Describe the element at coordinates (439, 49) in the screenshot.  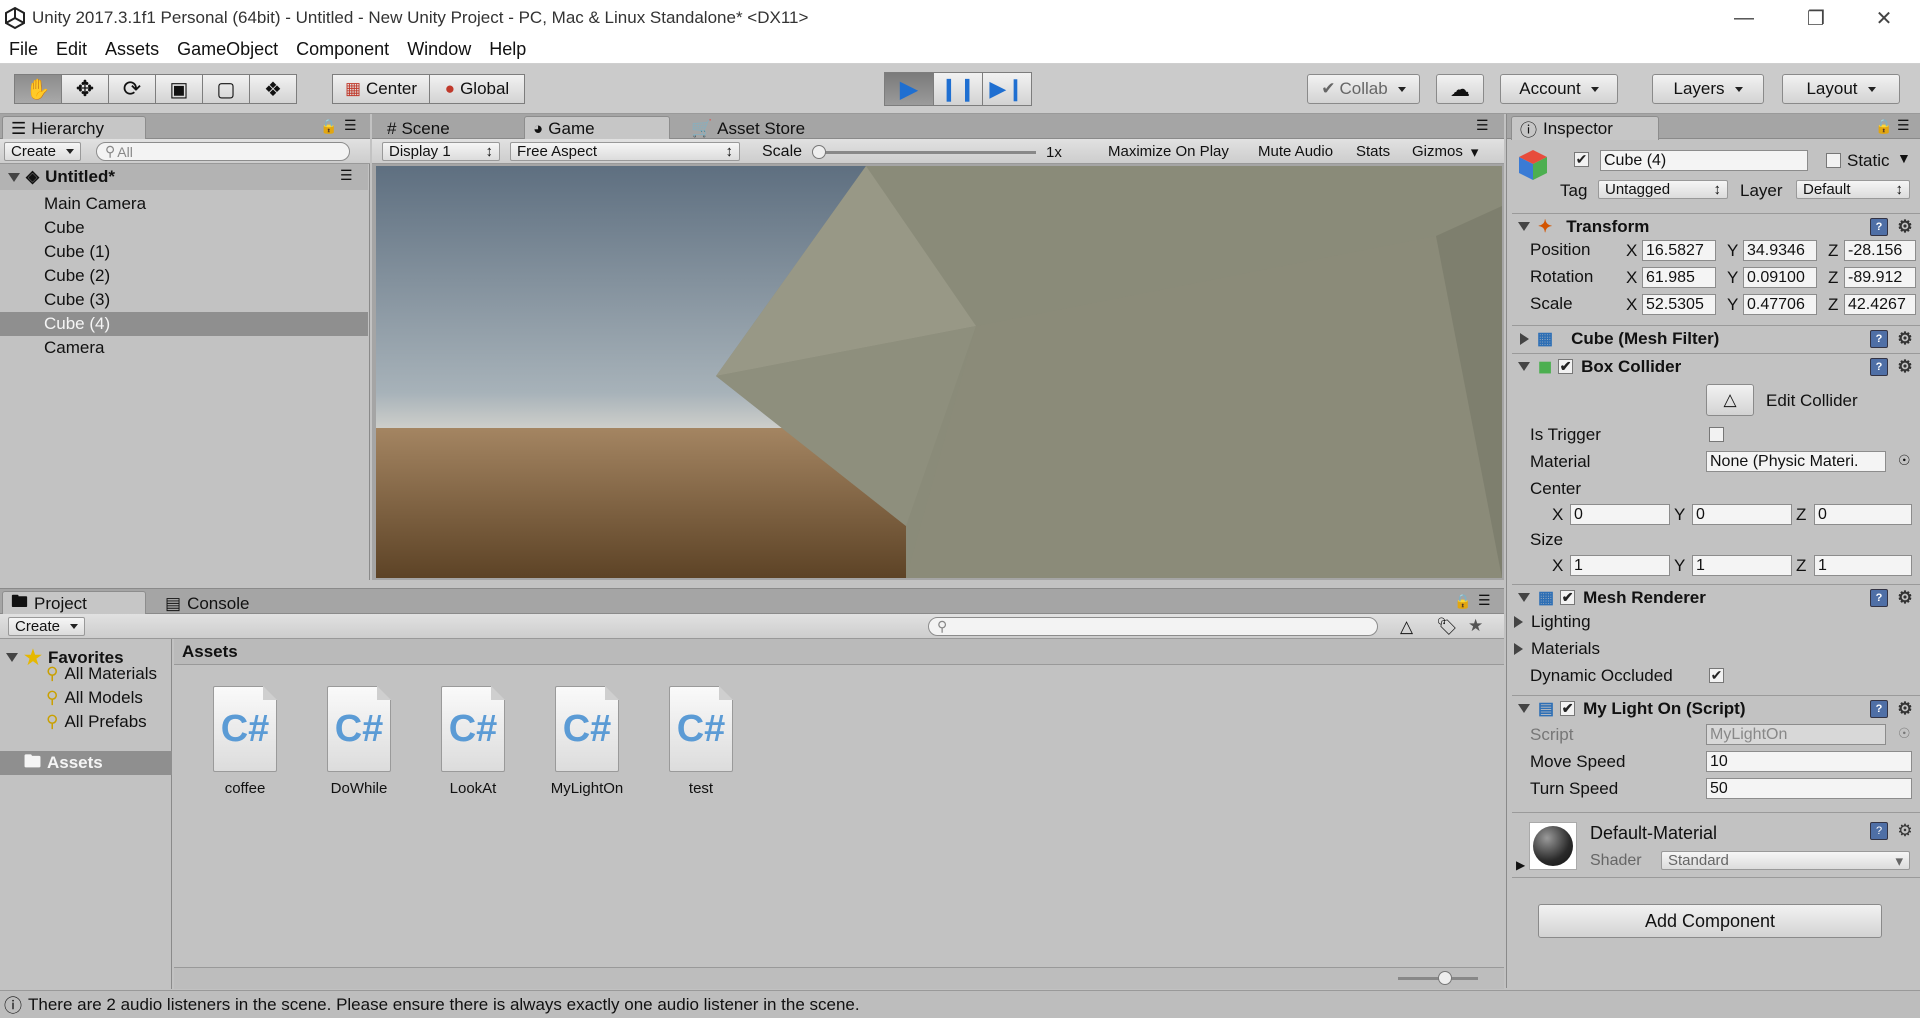
I see `menu-window: Window` at that location.